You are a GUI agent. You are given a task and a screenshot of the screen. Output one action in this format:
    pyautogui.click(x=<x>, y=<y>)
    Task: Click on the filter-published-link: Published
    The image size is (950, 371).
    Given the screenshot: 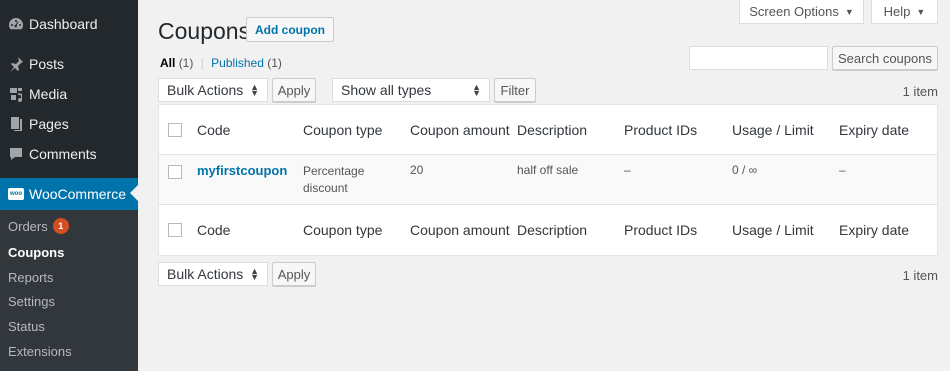 What is the action you would take?
    pyautogui.click(x=237, y=63)
    